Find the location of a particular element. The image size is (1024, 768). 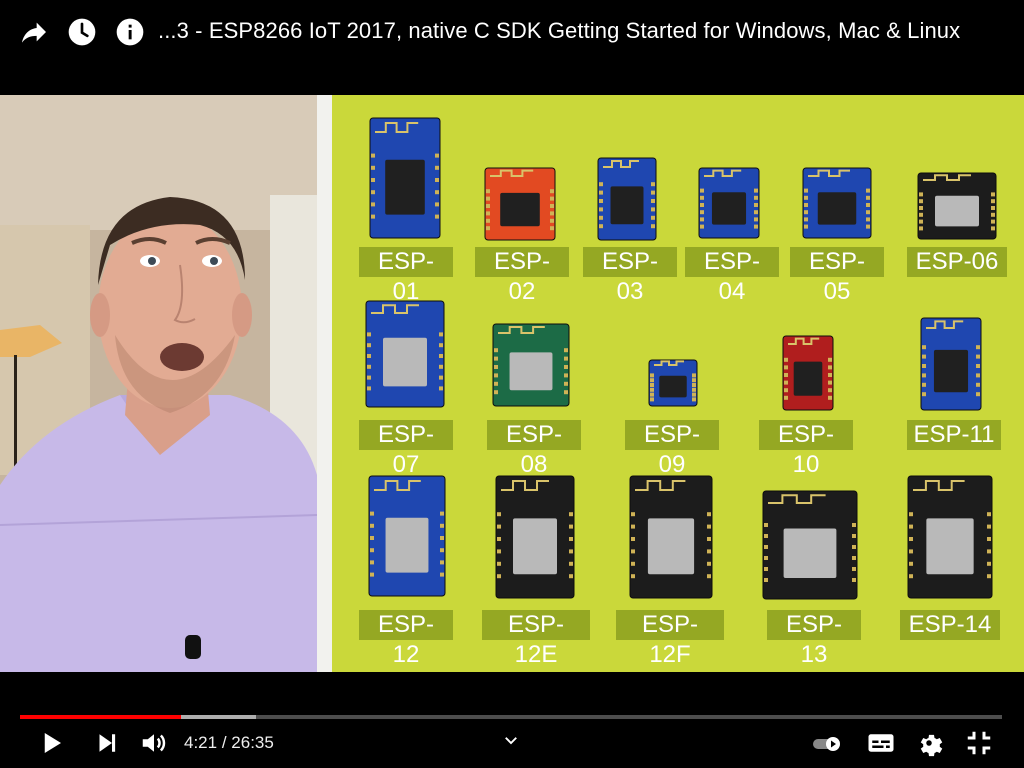

module-label-esp-14: ESP-14 is located at coordinates (950, 625).